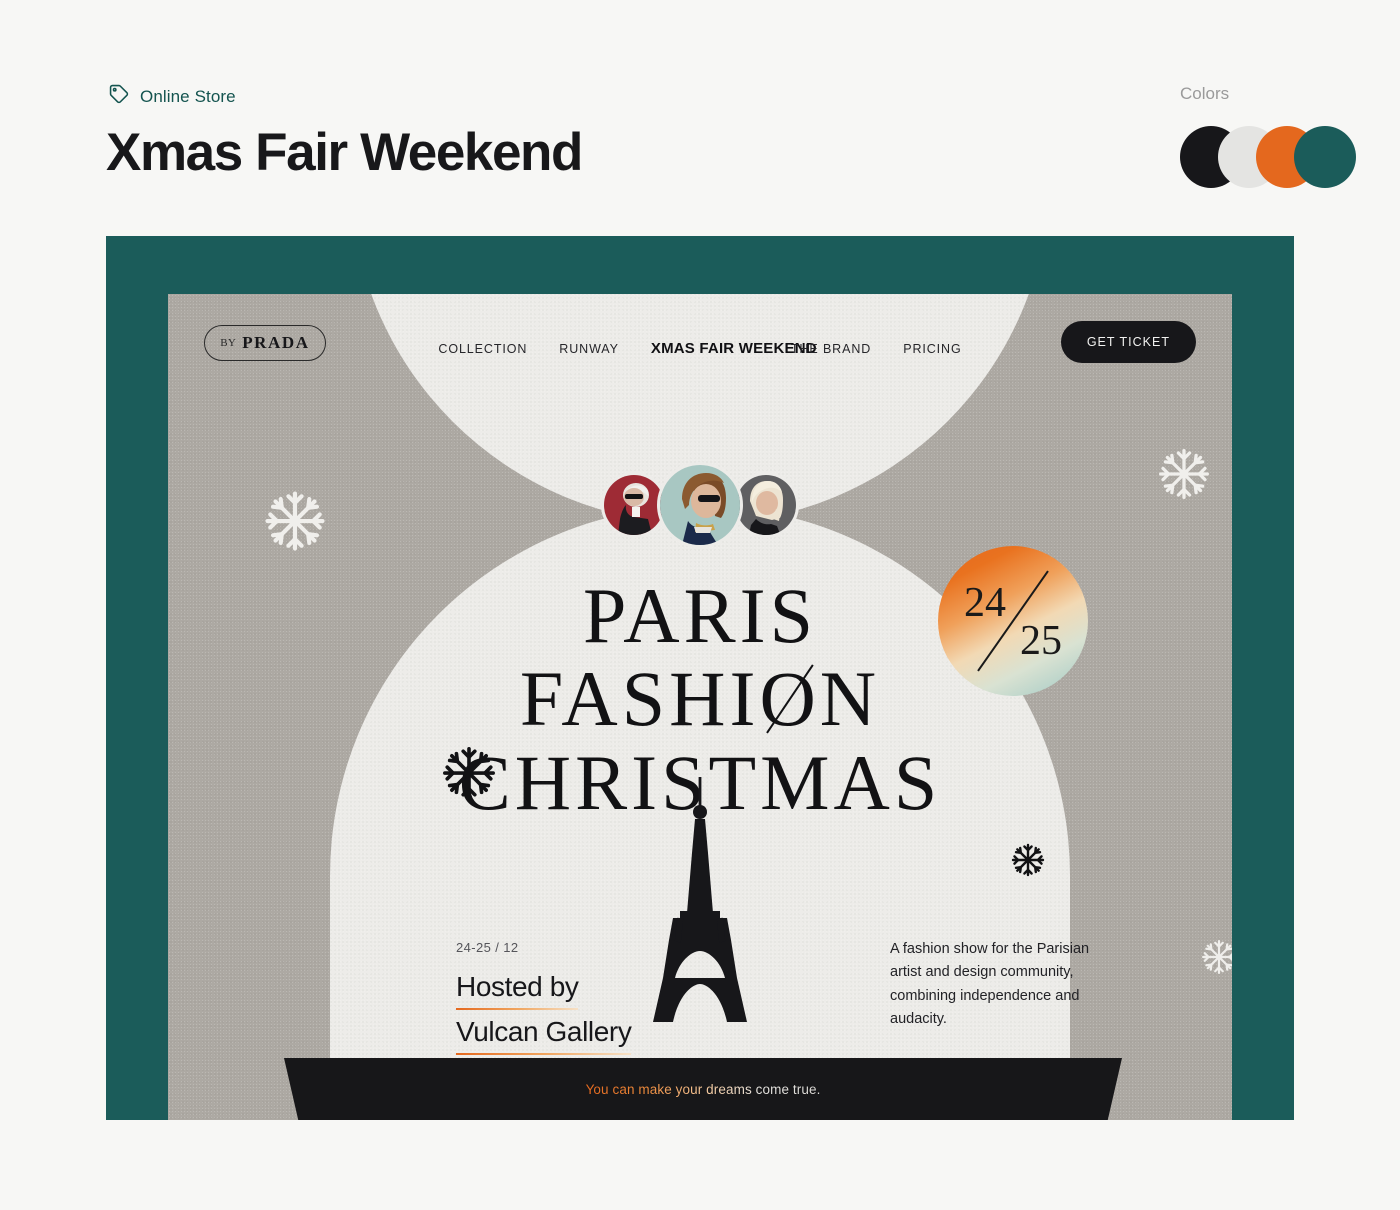 The width and height of the screenshot is (1400, 1210). What do you see at coordinates (482, 349) in the screenshot?
I see `nav-item-collection: COLLECTION` at bounding box center [482, 349].